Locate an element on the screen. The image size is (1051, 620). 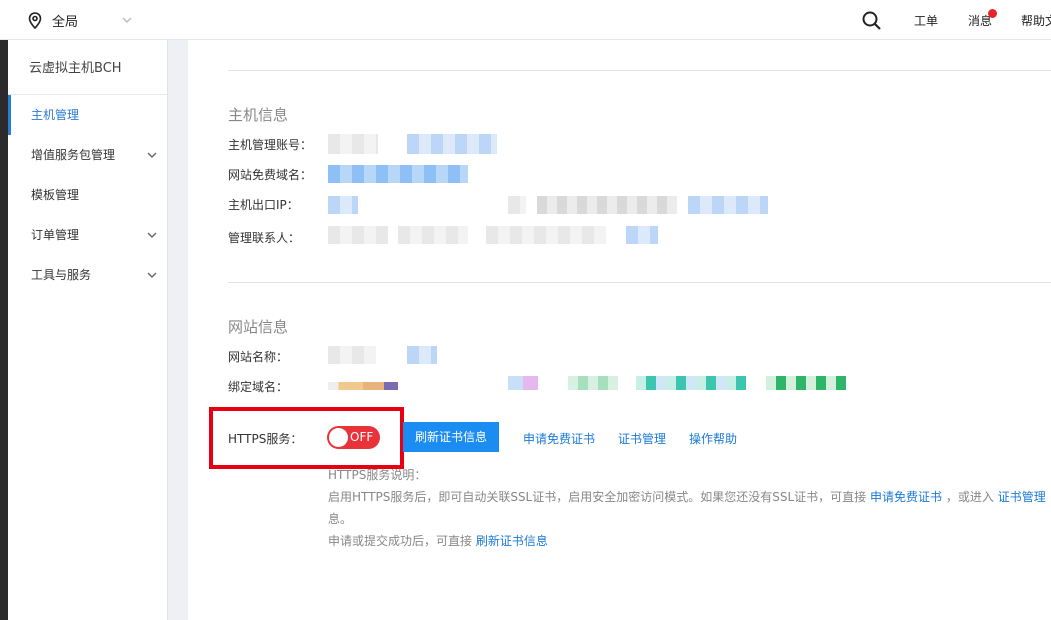
note-text: 申请或提交成功后，可直接 is located at coordinates (400, 541).